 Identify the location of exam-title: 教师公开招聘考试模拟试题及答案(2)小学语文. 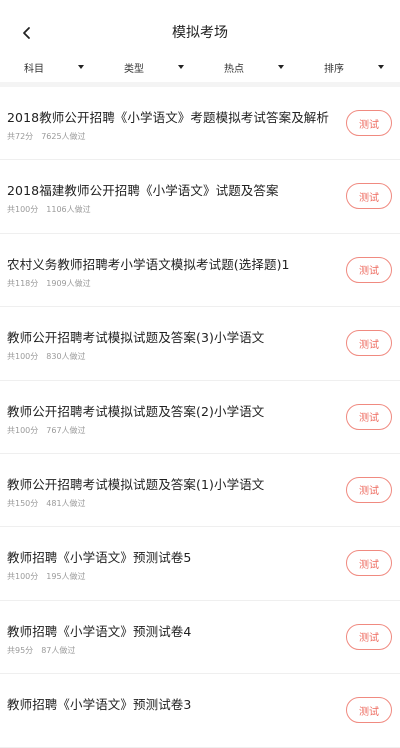
(136, 411).